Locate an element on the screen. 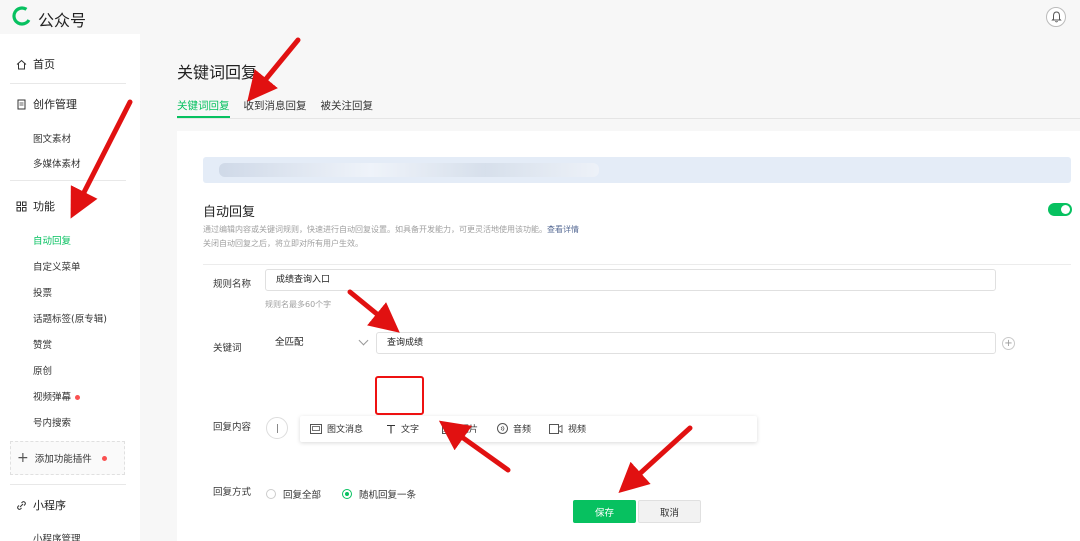 The height and width of the screenshot is (541, 1080). annotation-highlight-box is located at coordinates (399, 395).